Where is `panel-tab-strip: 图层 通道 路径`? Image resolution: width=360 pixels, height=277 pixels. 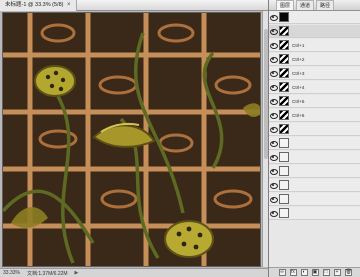
panel-tab-strip: 图层 通道 路径 is located at coordinates (314, 5).